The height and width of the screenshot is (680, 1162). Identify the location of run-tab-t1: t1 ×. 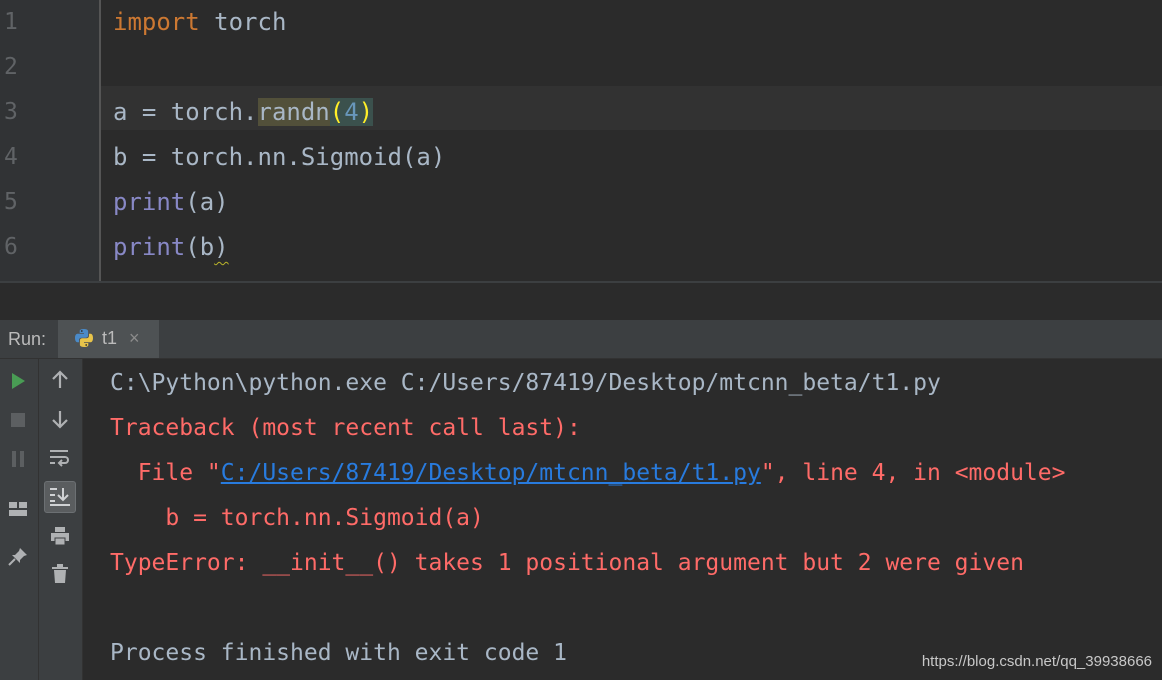
(108, 339).